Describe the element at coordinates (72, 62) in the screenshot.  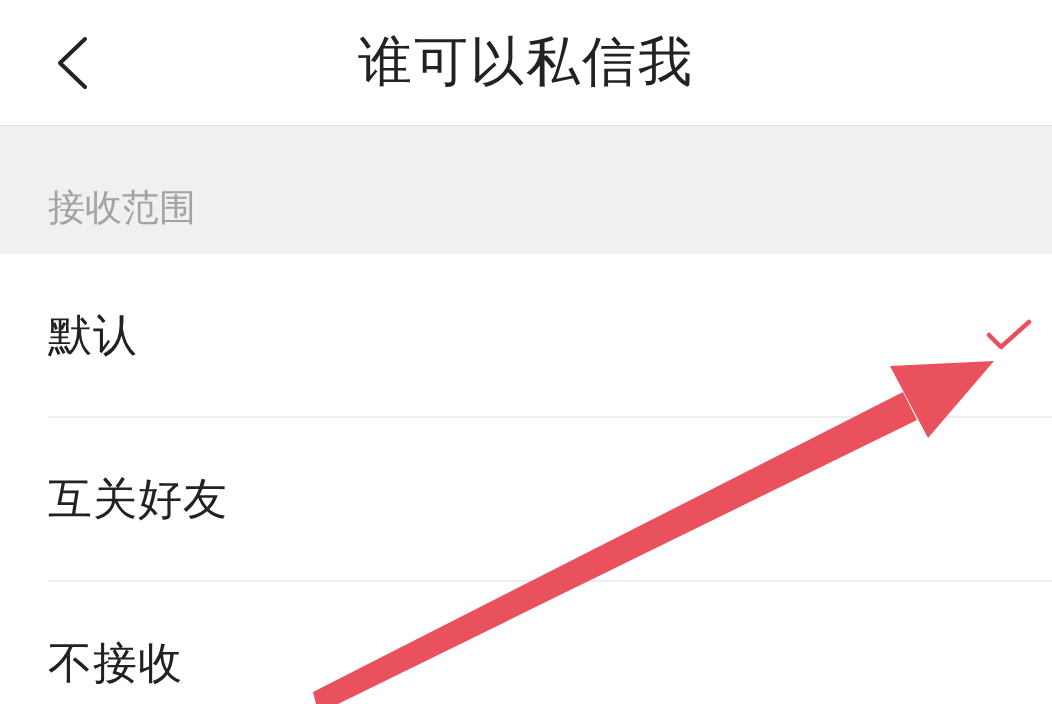
I see `back-chevron-icon` at that location.